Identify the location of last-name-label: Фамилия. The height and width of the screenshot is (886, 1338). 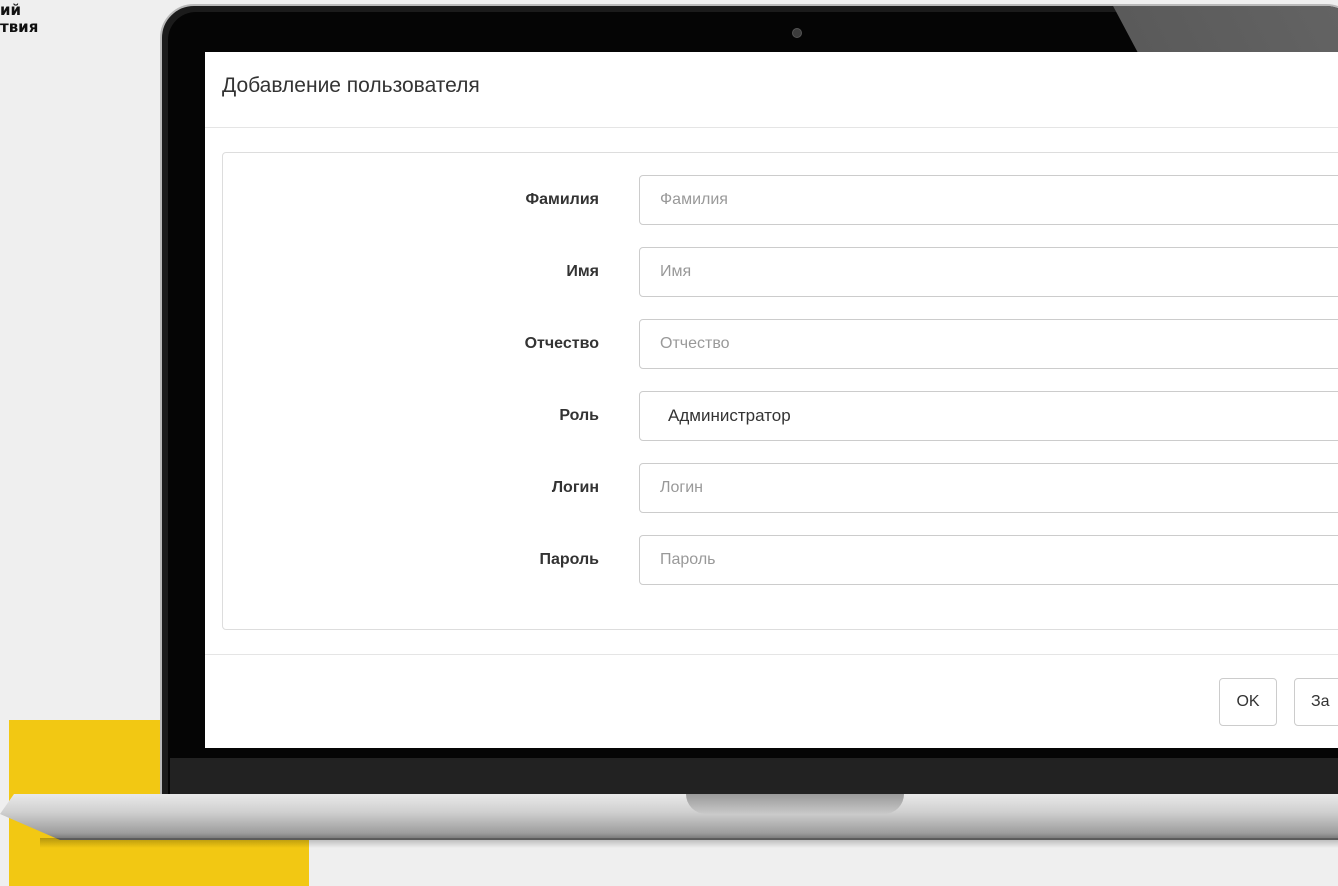
(562, 199).